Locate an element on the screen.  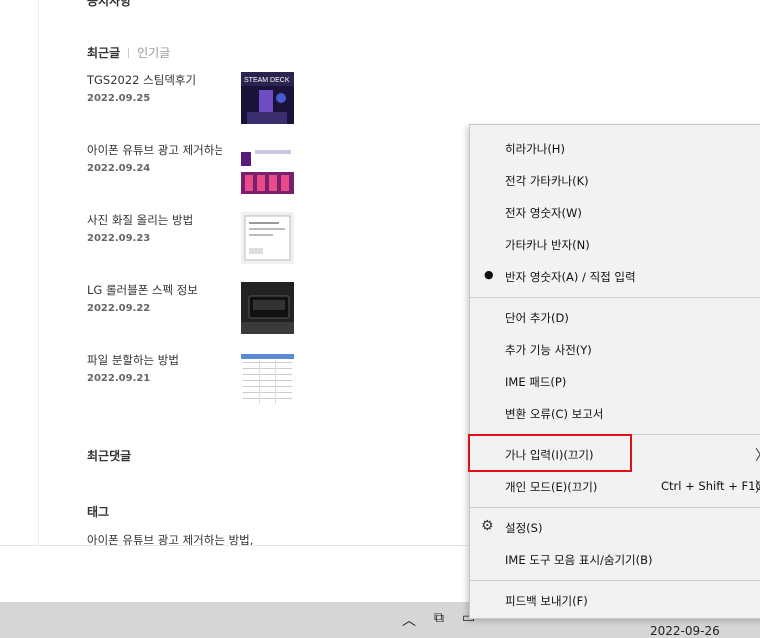
post-item: LG 롤러블폰 스펙 정보 2022.09.22 is located at coordinates (192, 308).